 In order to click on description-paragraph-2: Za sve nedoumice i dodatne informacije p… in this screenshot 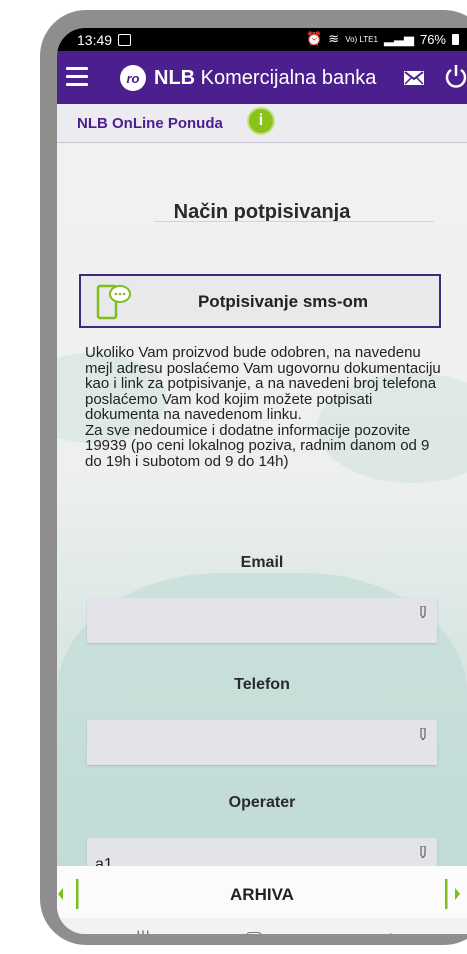, I will do `click(257, 445)`.